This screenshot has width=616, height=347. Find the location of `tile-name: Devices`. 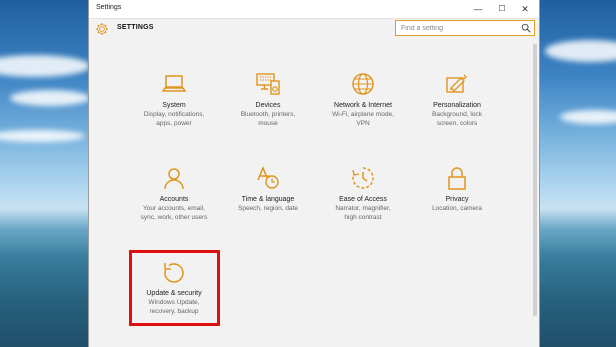

tile-name: Devices is located at coordinates (268, 105).